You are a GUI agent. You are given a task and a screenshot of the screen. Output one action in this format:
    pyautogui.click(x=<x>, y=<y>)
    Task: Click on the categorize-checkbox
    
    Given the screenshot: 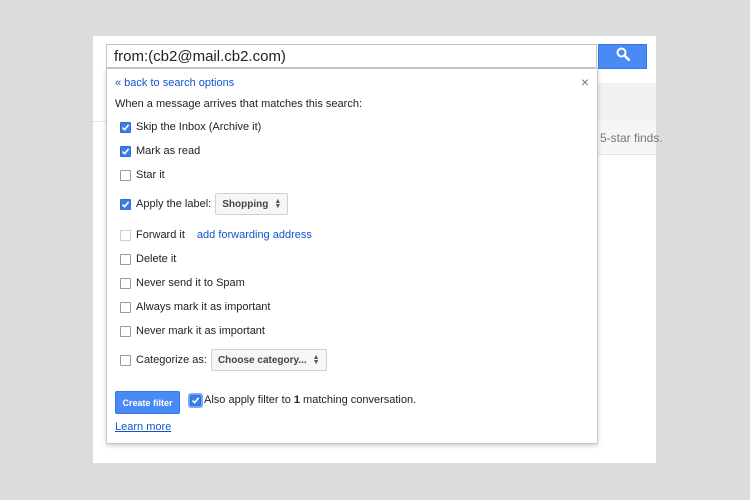 What is the action you would take?
    pyautogui.click(x=125, y=360)
    